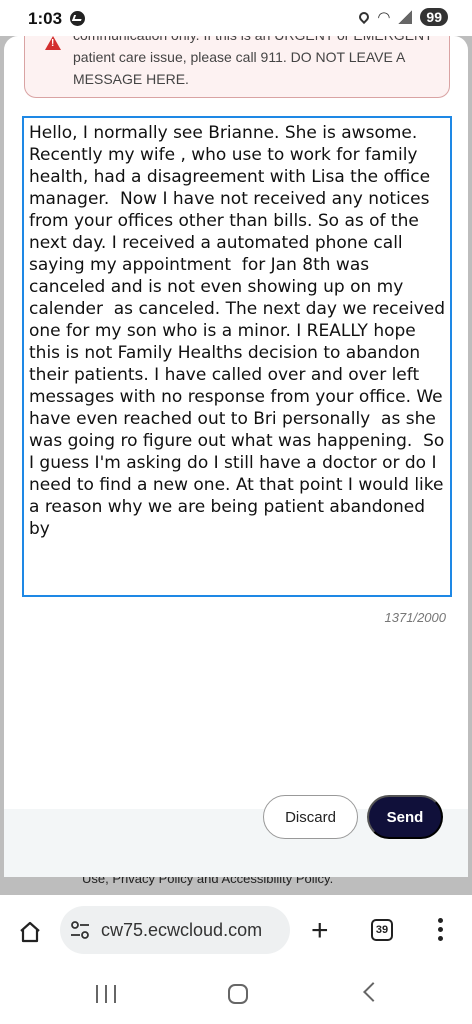  What do you see at coordinates (238, 994) in the screenshot?
I see `nav-home-icon` at bounding box center [238, 994].